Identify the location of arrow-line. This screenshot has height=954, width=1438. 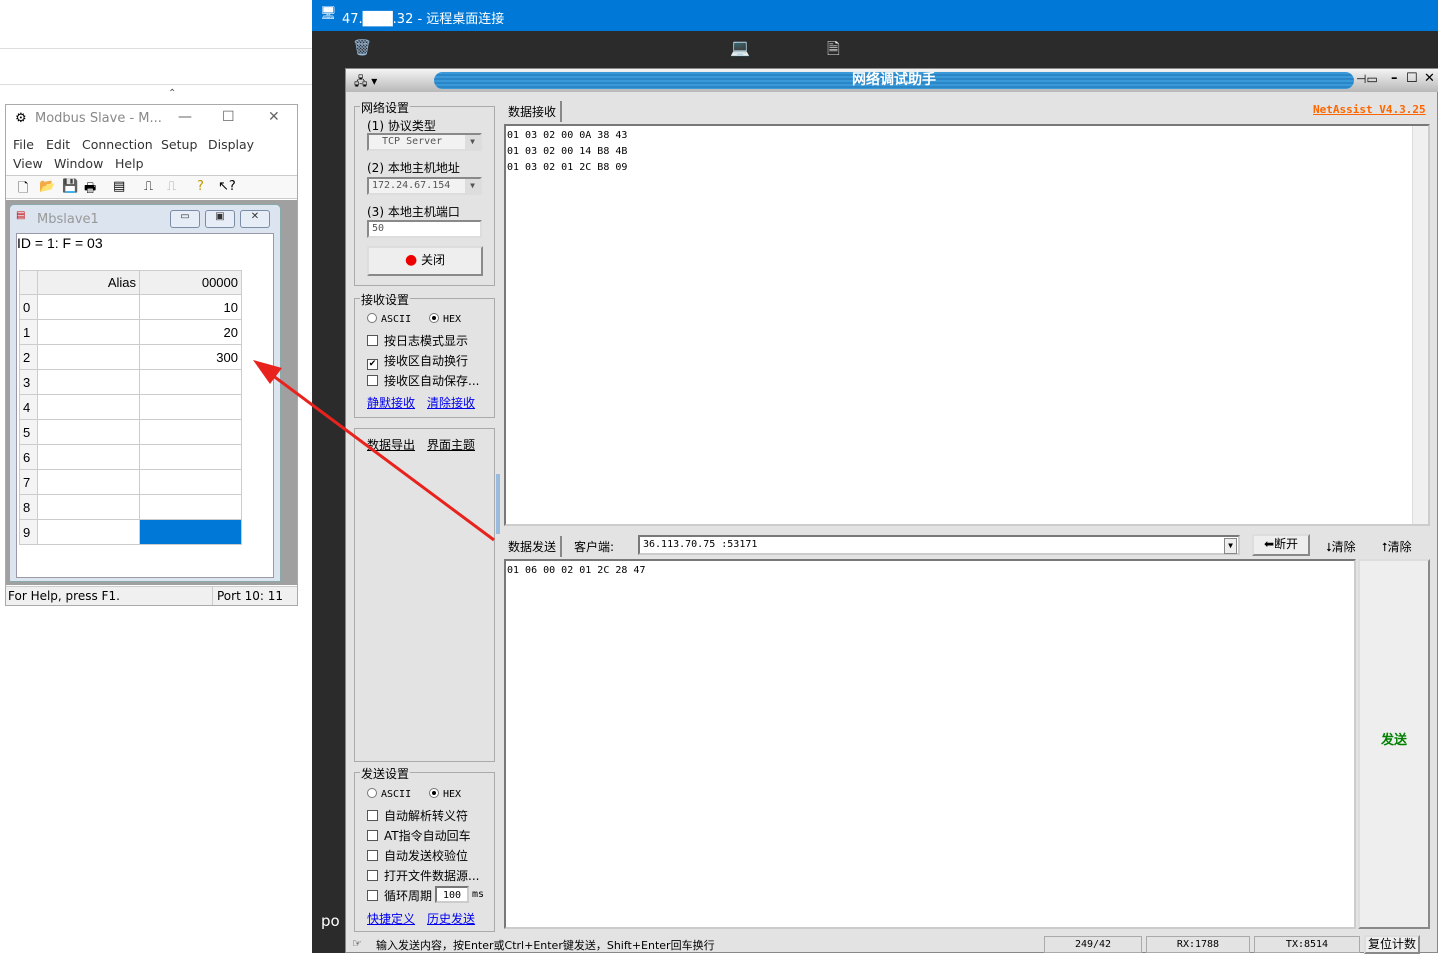
(381, 456).